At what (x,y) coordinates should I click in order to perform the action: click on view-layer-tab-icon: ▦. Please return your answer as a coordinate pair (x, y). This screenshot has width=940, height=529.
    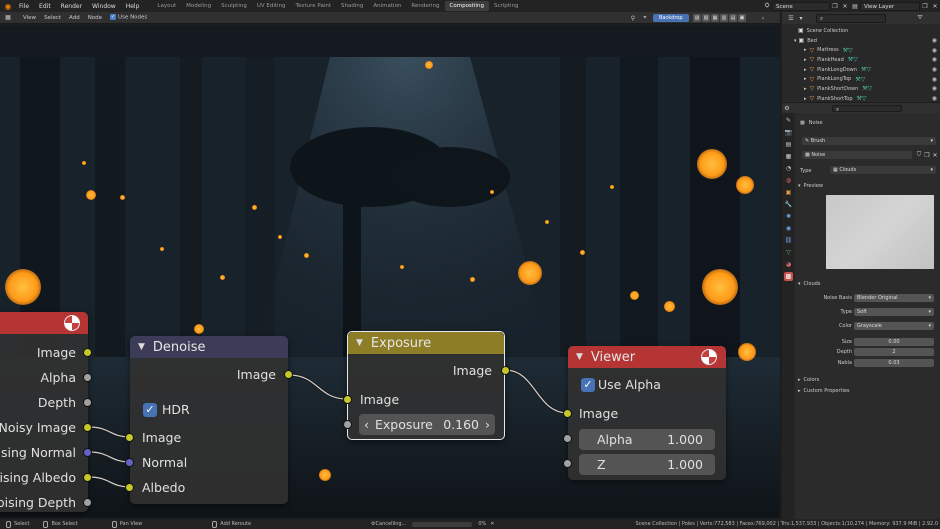
    Looking at the image, I should click on (788, 156).